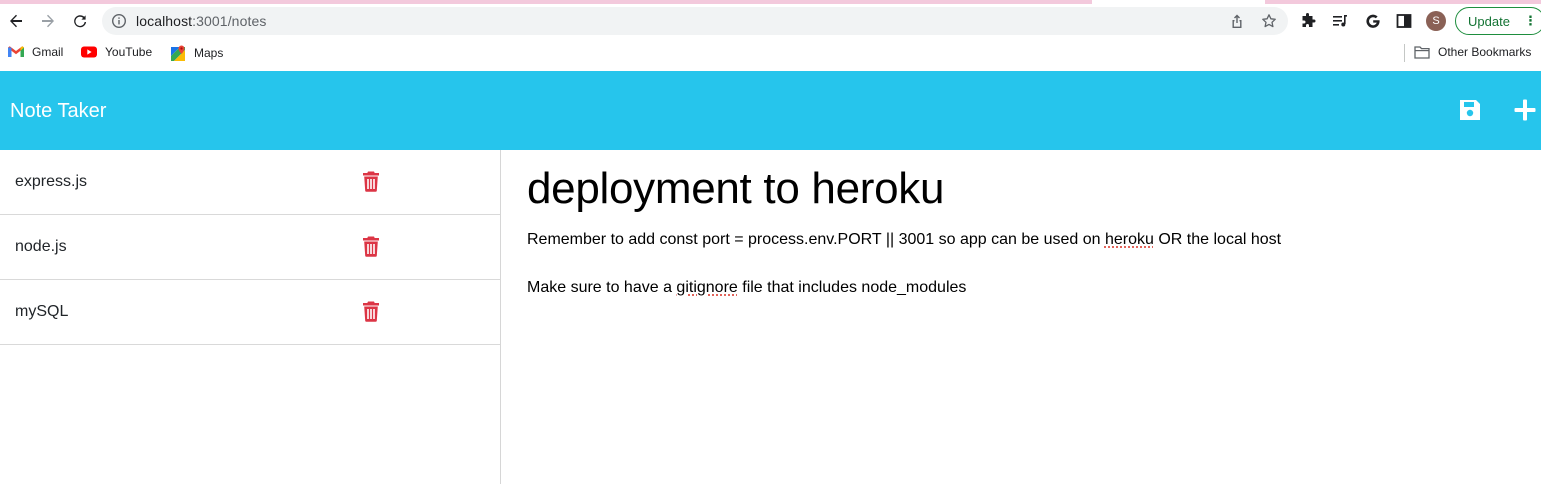 This screenshot has width=1541, height=484. What do you see at coordinates (250, 247) in the screenshot?
I see `list-item: node.js` at bounding box center [250, 247].